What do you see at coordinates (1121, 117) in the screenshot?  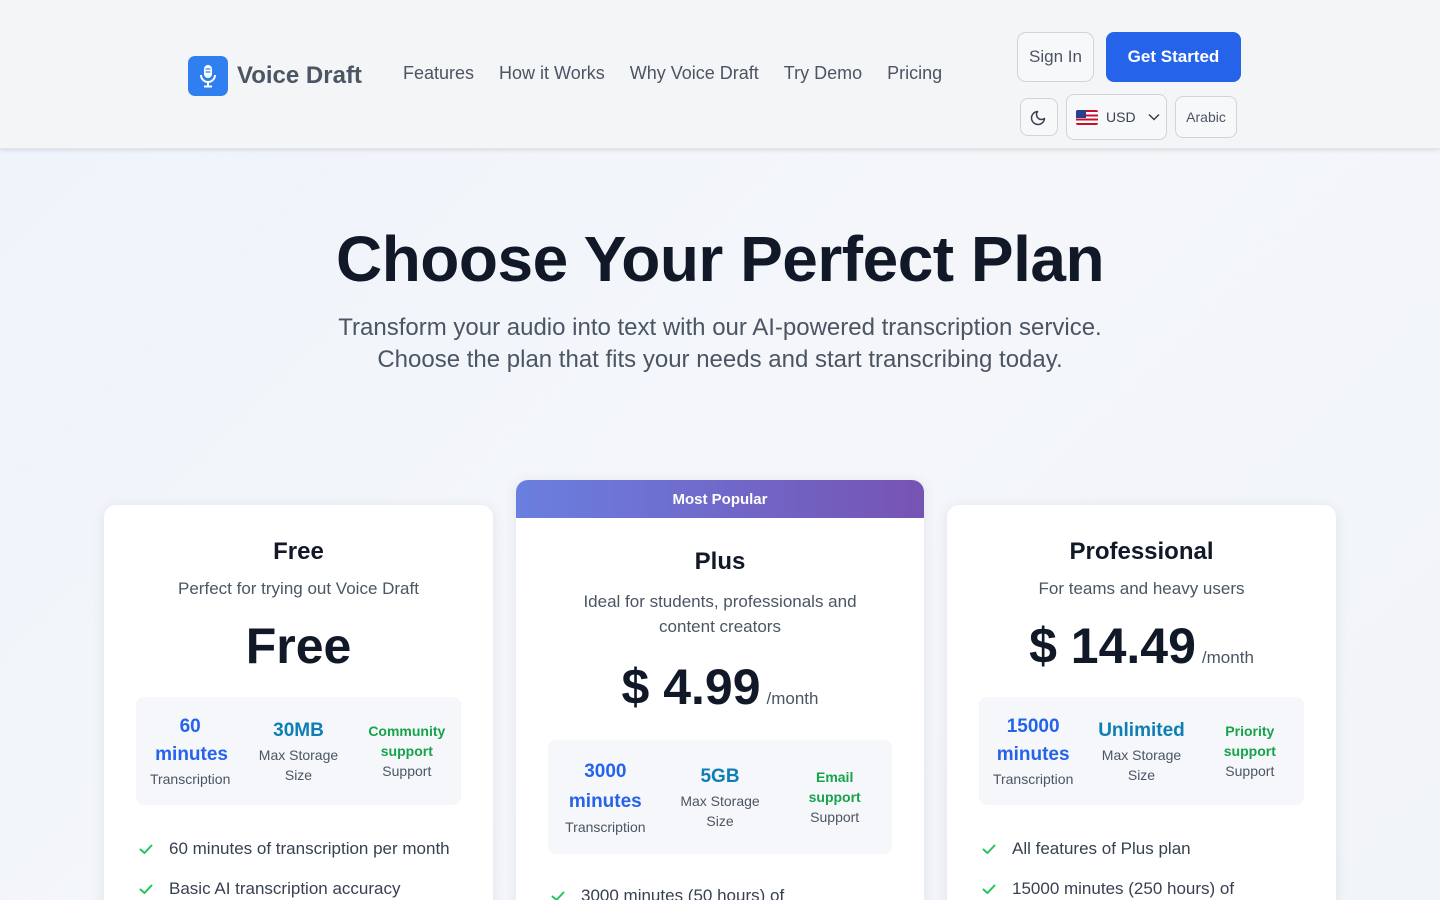 I see `currency-value: USD` at bounding box center [1121, 117].